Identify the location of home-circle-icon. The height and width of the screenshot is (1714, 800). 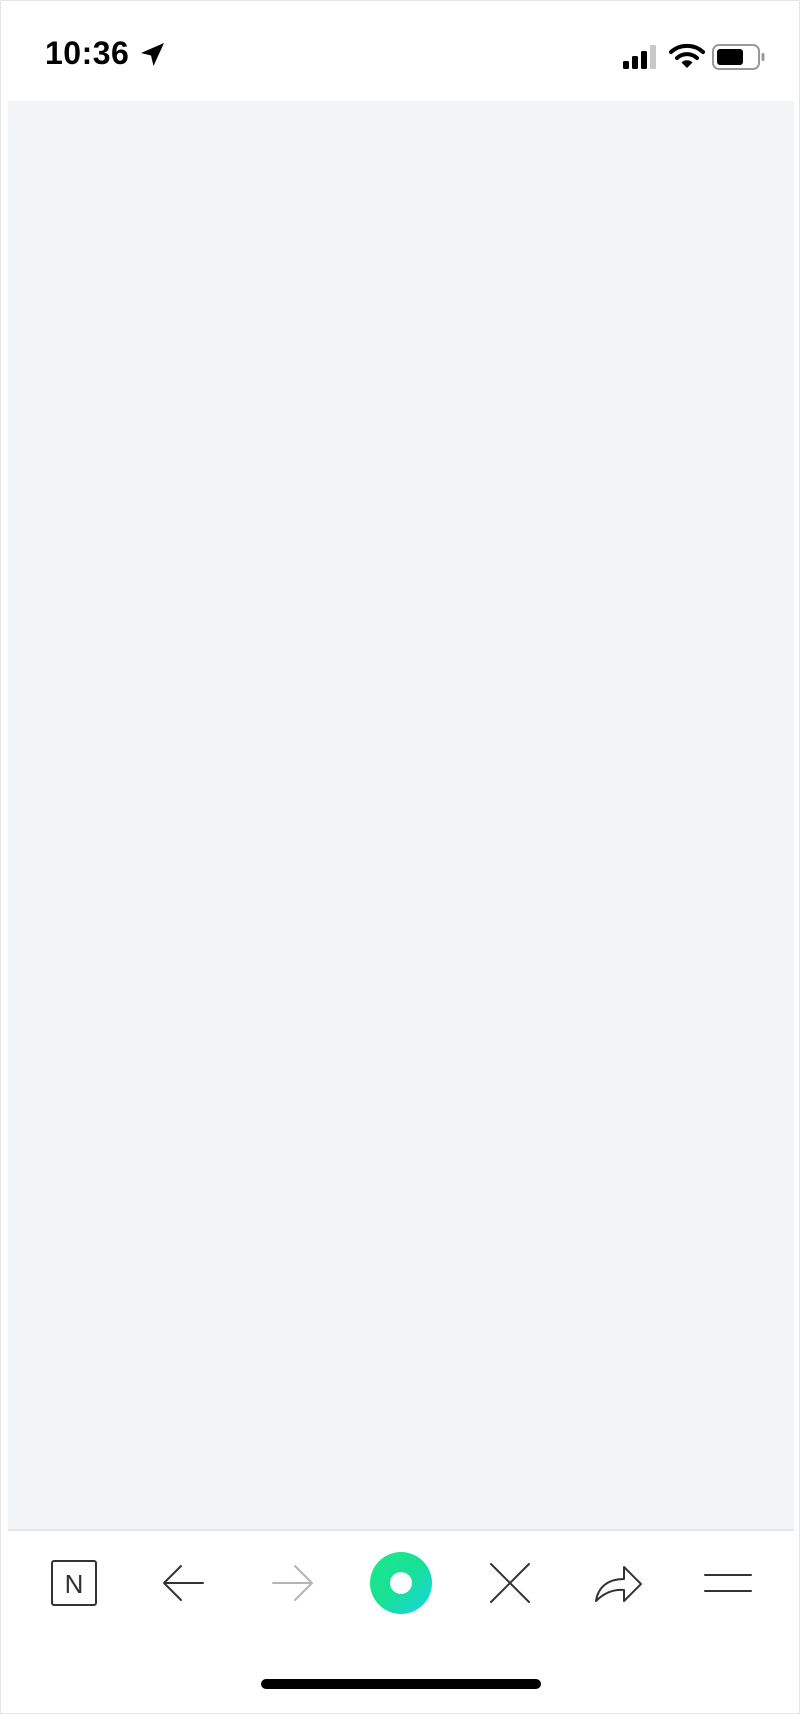
(401, 1583).